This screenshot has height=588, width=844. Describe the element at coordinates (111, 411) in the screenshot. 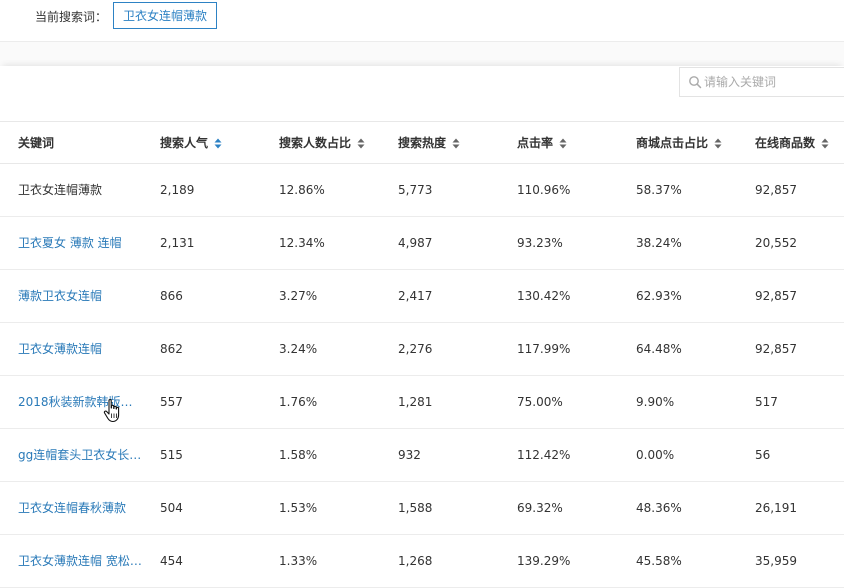

I see `hand-cursor-icon` at that location.